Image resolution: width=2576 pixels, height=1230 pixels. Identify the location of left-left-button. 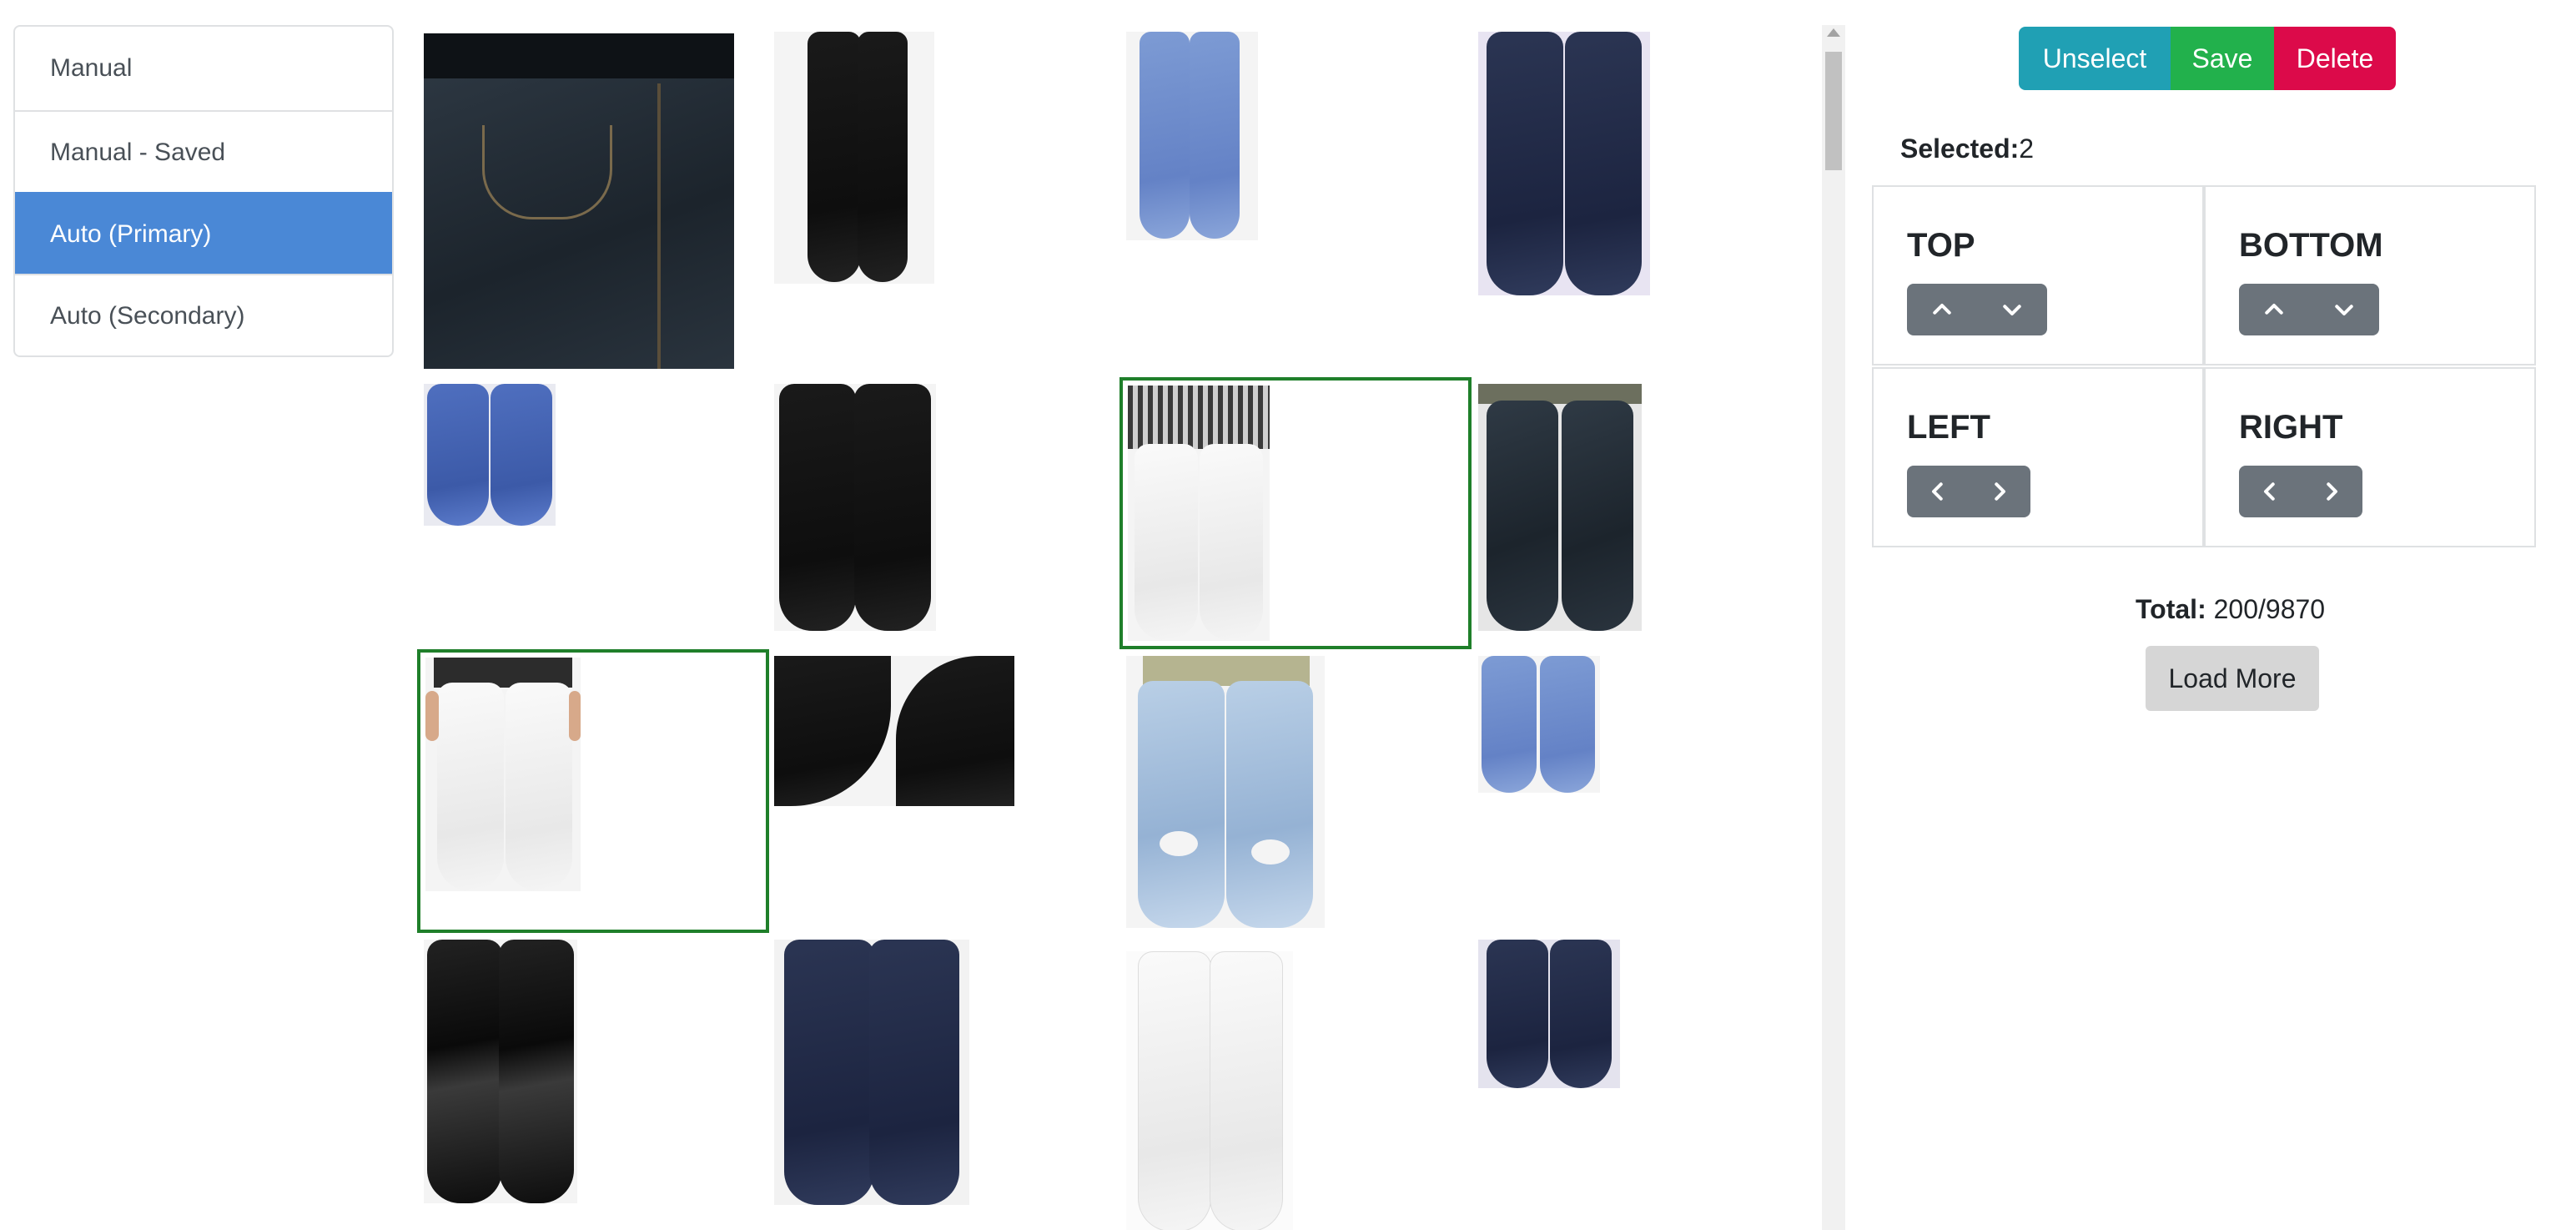
(1938, 491).